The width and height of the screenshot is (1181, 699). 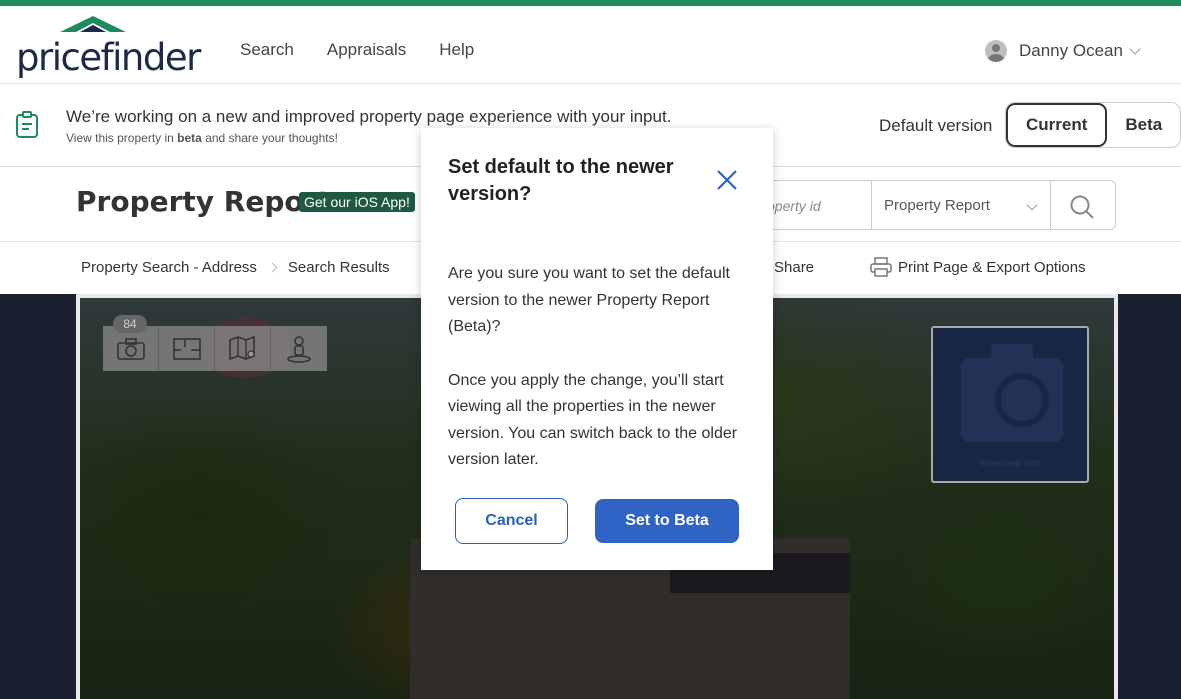 I want to click on print-export-button: Print Page & Export Options, so click(x=978, y=267).